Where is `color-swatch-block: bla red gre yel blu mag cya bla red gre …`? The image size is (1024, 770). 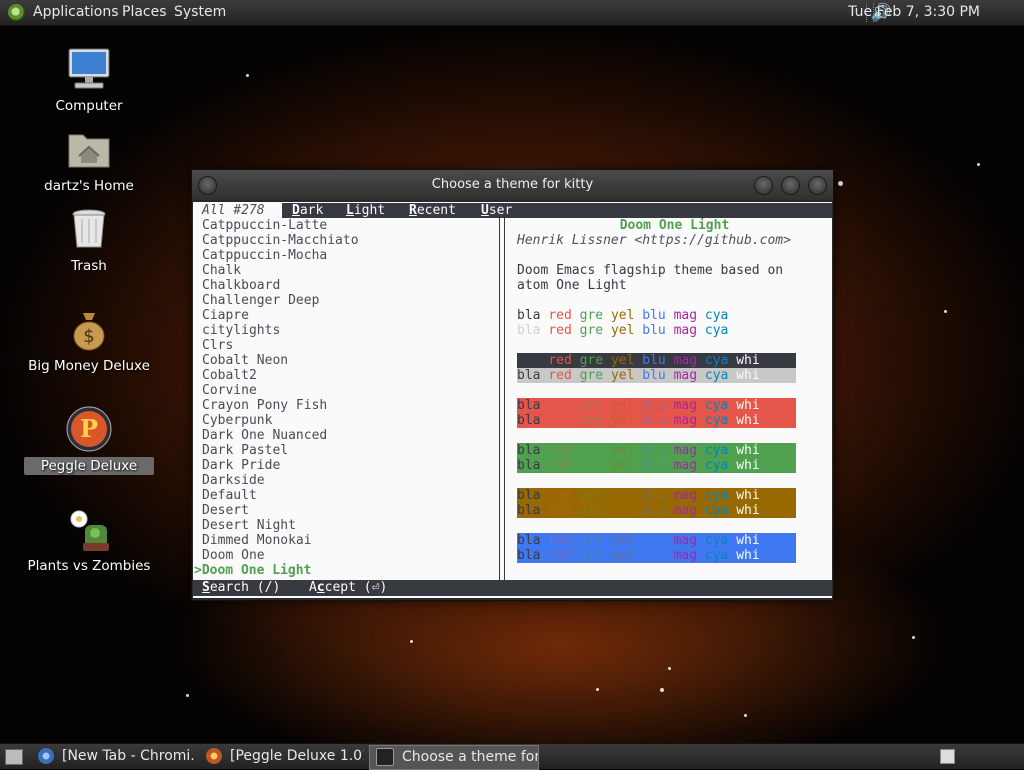
color-swatch-block: bla red gre yel blu mag cya bla red gre … is located at coordinates (656, 323).